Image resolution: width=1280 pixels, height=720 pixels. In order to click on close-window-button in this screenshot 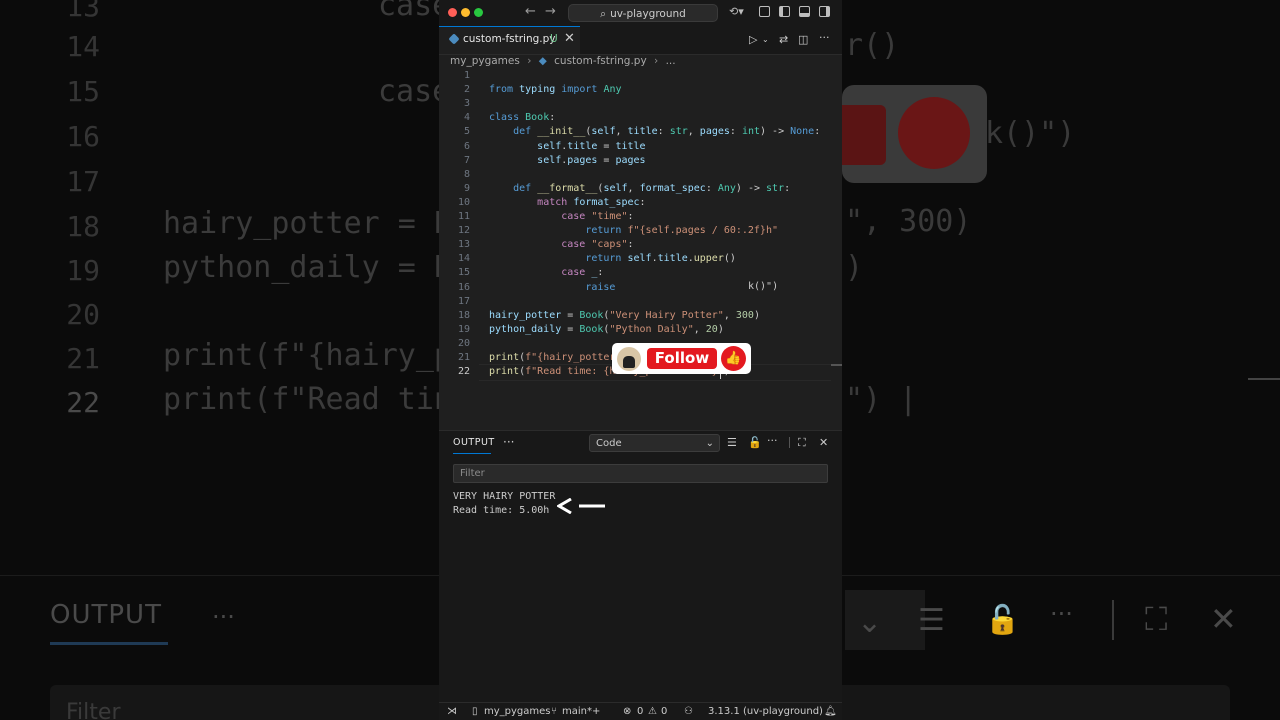, I will do `click(452, 12)`.